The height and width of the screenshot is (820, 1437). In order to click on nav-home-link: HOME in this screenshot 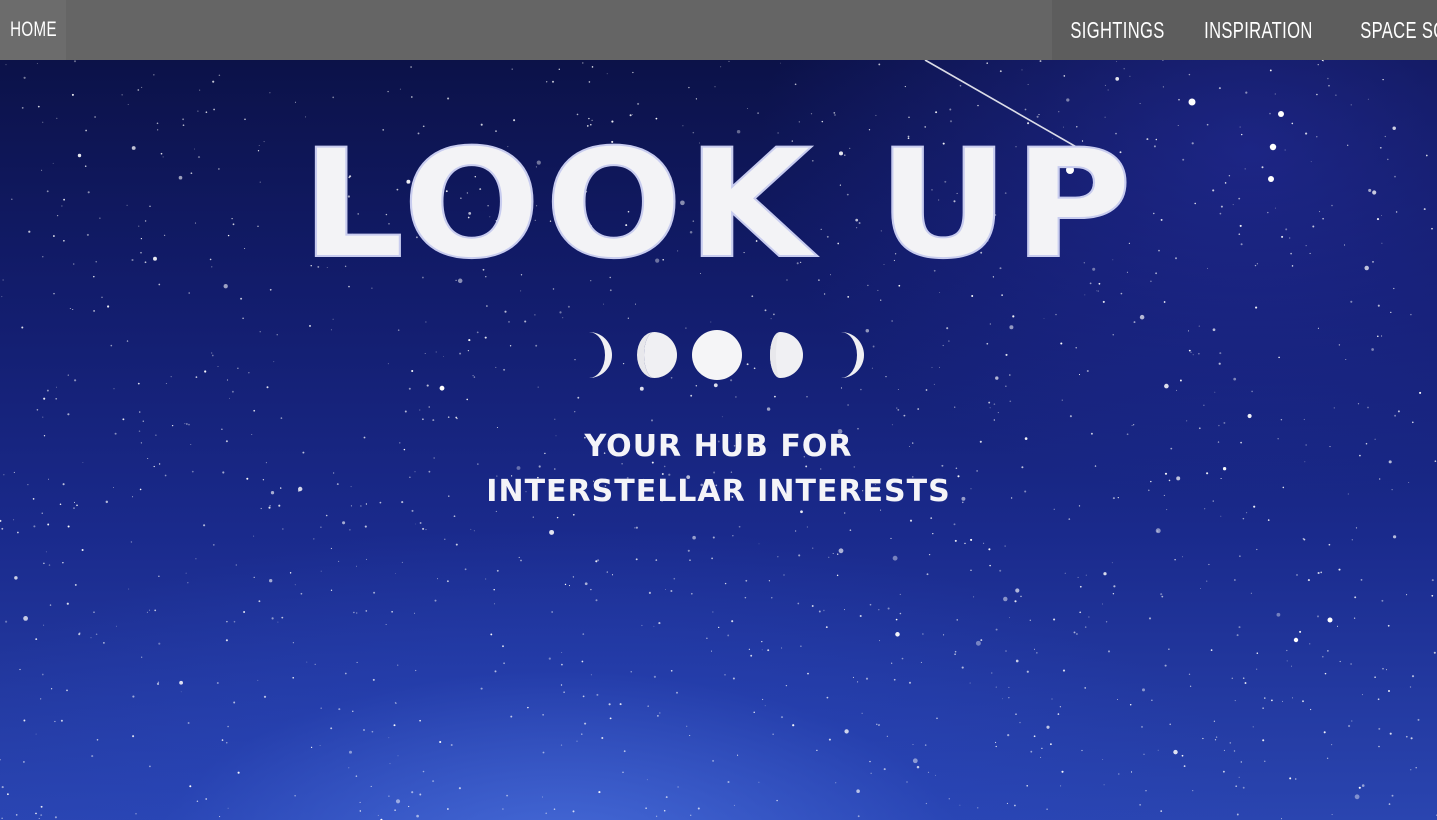, I will do `click(33, 30)`.